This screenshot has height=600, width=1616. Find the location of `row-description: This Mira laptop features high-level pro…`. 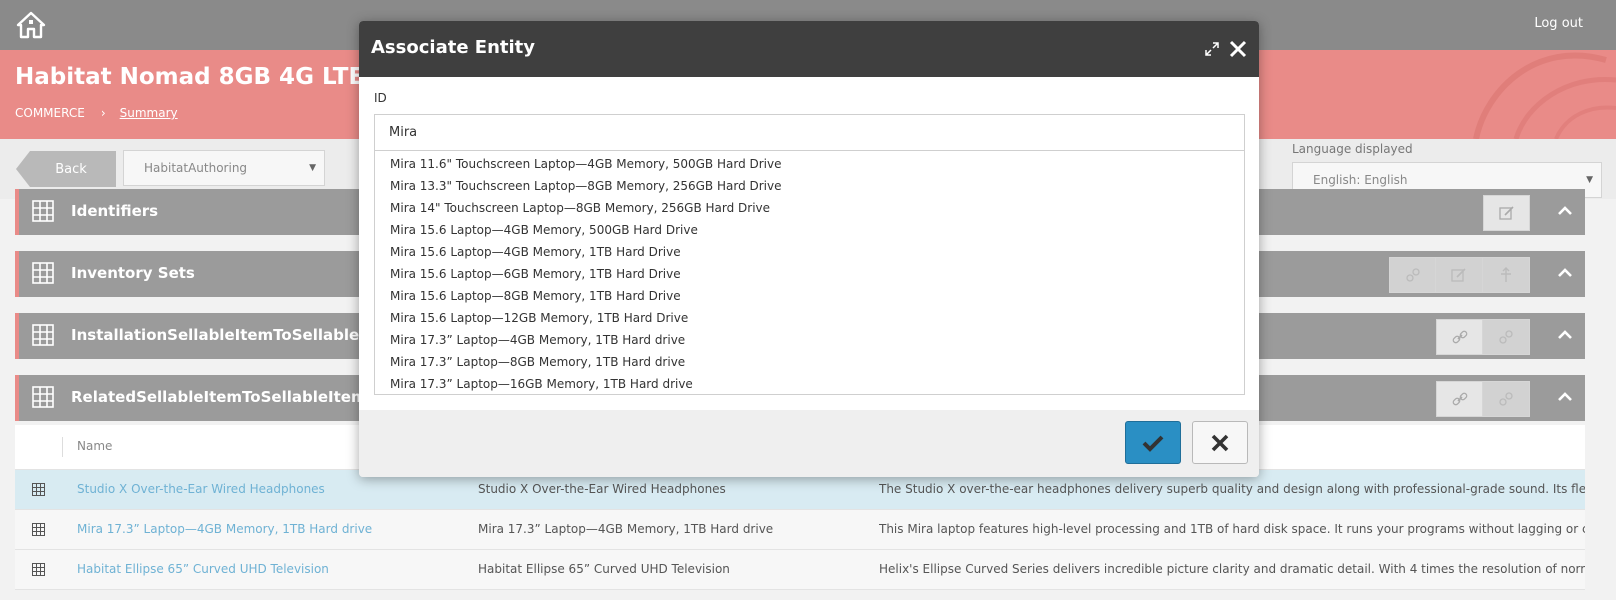

row-description: This Mira laptop features high-level pro… is located at coordinates (1232, 529).